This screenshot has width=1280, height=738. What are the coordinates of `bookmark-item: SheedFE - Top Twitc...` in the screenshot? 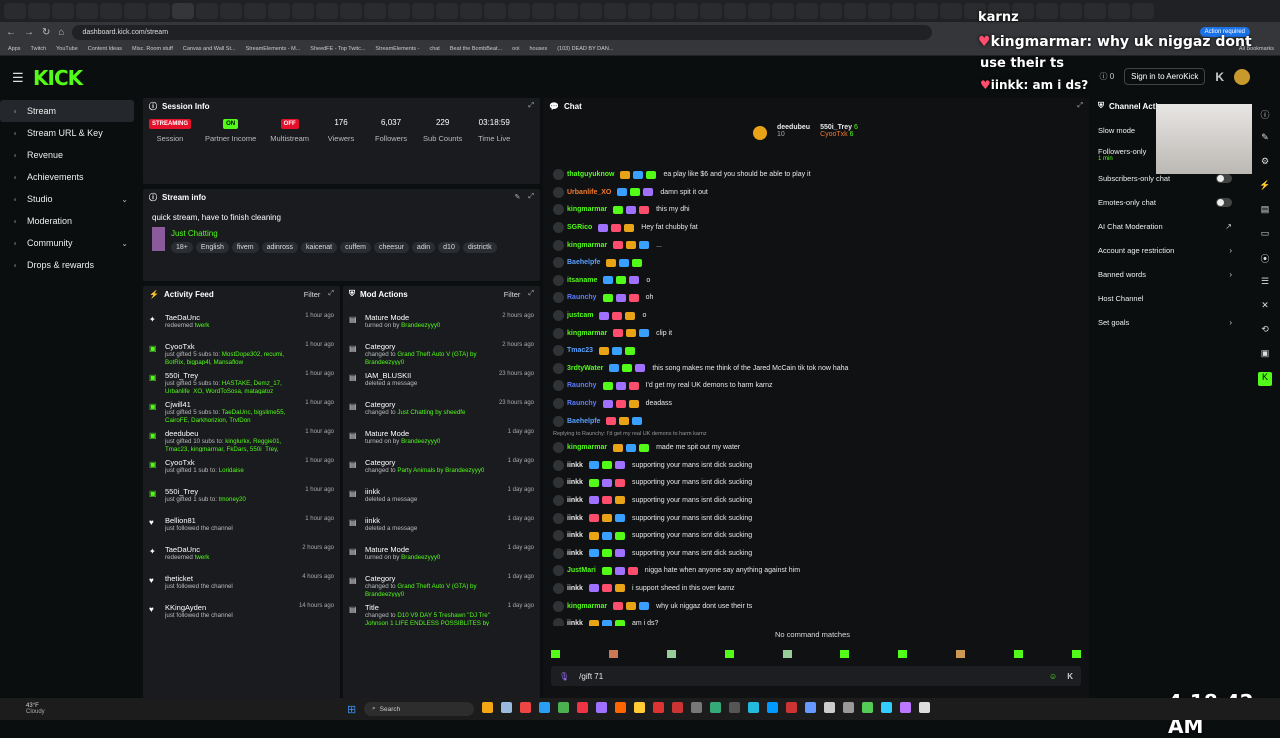 It's located at (337, 49).